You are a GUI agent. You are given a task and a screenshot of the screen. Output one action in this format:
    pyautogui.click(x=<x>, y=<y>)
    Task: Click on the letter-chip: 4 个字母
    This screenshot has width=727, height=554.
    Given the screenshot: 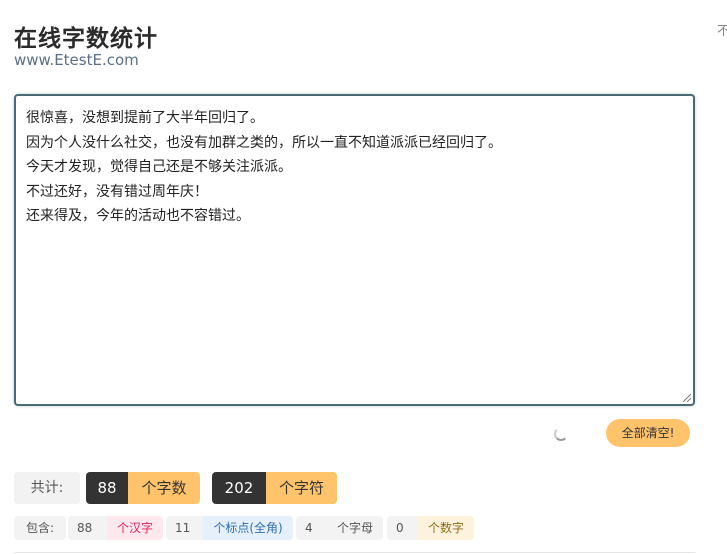 What is the action you would take?
    pyautogui.click(x=339, y=528)
    